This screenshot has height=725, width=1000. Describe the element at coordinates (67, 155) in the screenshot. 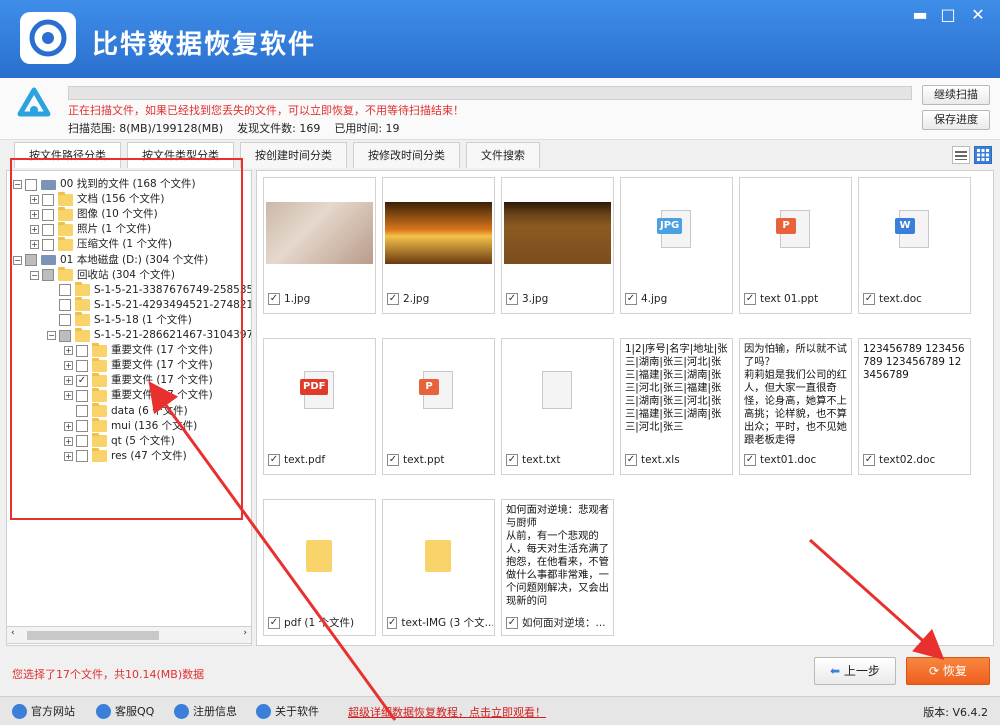

I see `tab-0: 按文件路径分类` at that location.